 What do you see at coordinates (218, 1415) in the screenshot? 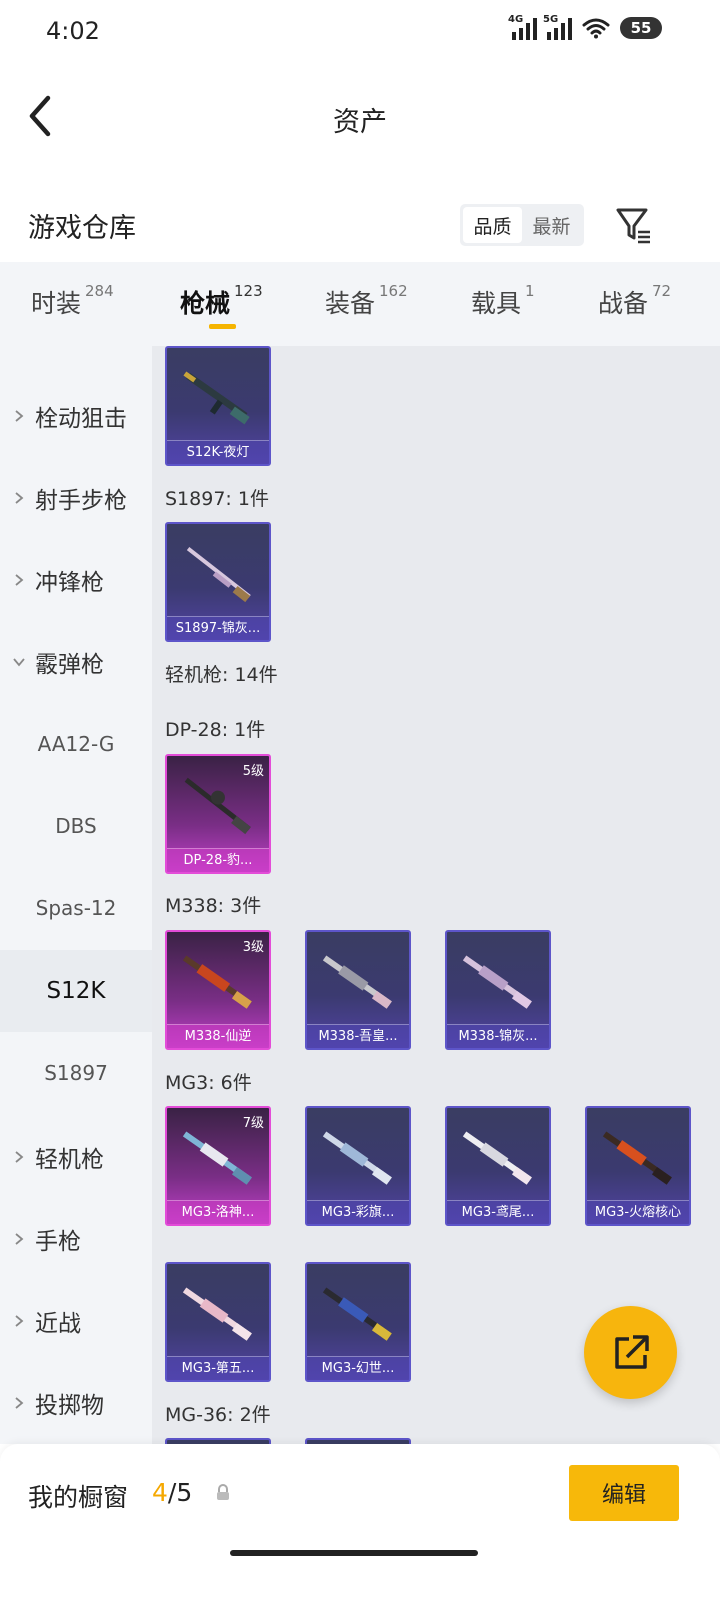
I see `group-label: MG-36: 2件` at bounding box center [218, 1415].